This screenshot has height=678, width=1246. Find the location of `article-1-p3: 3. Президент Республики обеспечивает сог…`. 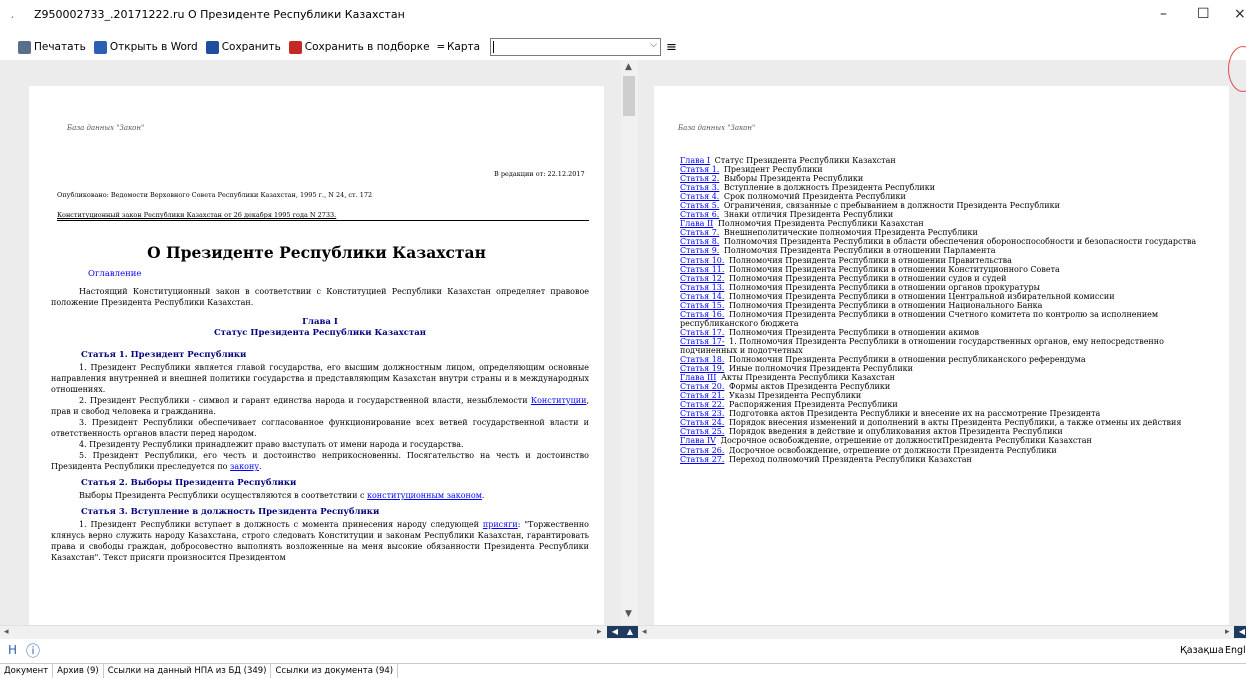

article-1-p3: 3. Президент Республики обеспечивает сог… is located at coordinates (320, 428).